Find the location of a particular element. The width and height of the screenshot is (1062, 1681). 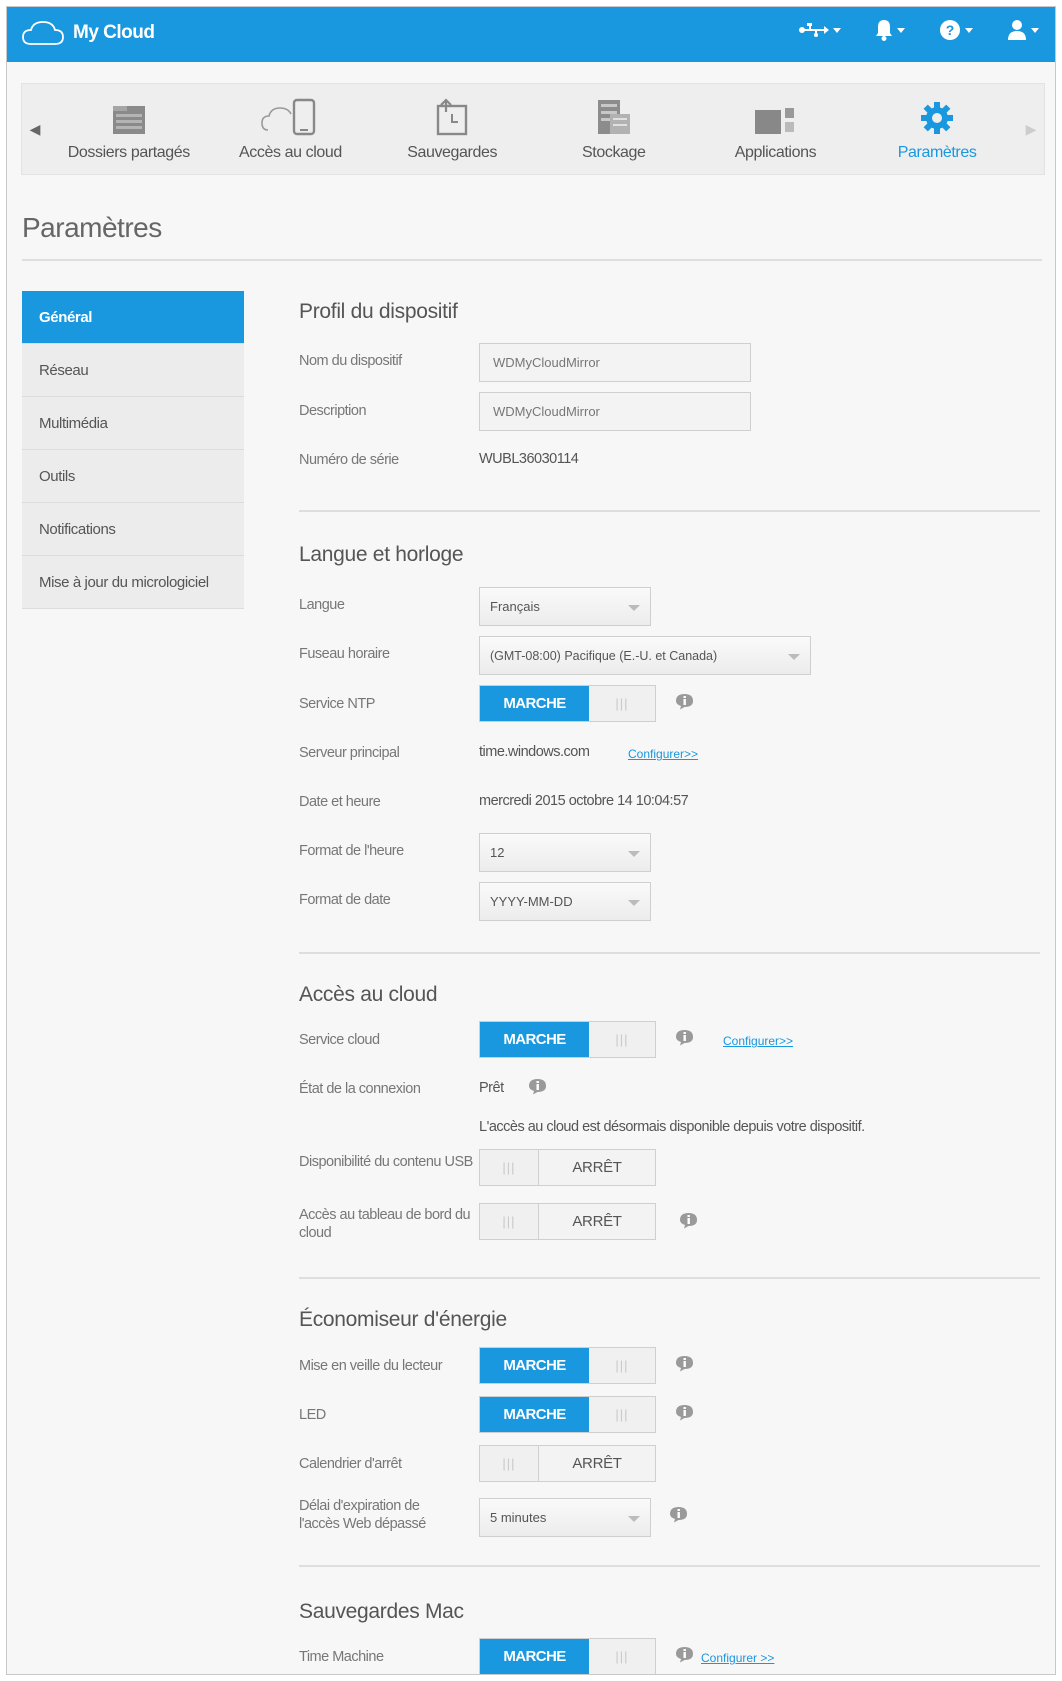

section-title-energy: Économiseur d'énergie is located at coordinates (403, 1319).